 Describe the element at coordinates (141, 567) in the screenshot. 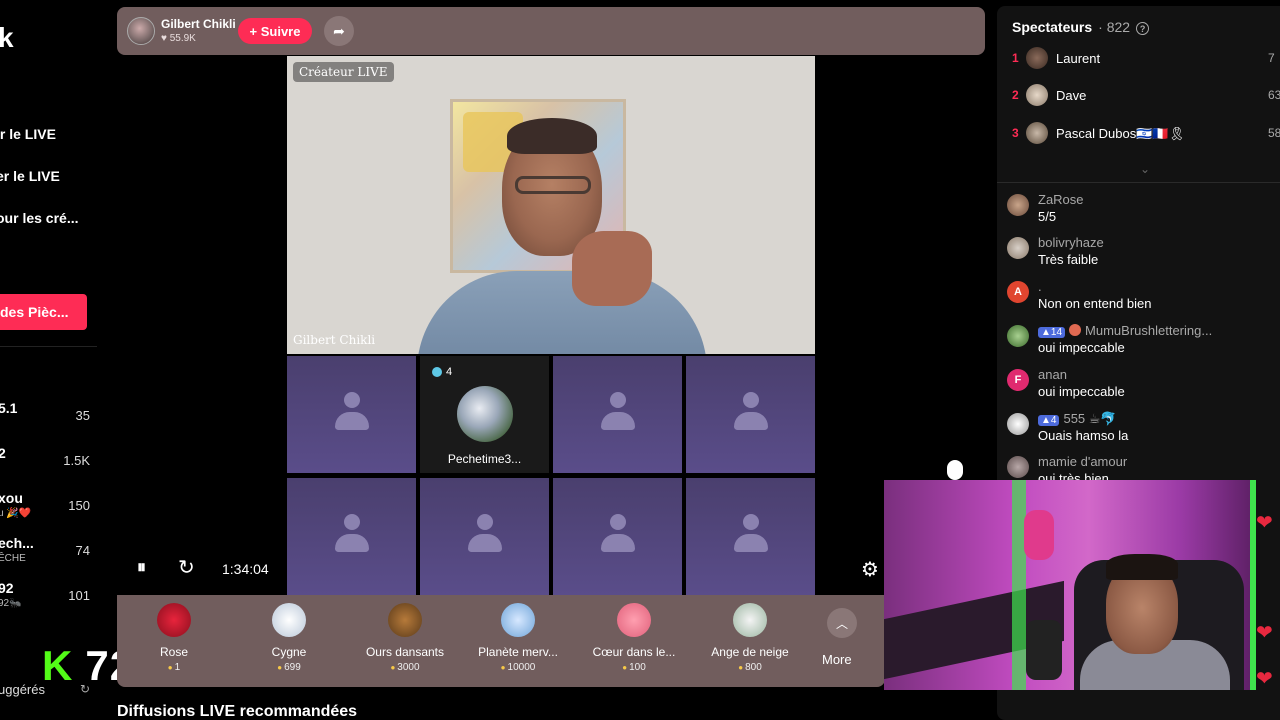

I see `pause-icon: ⏸` at that location.